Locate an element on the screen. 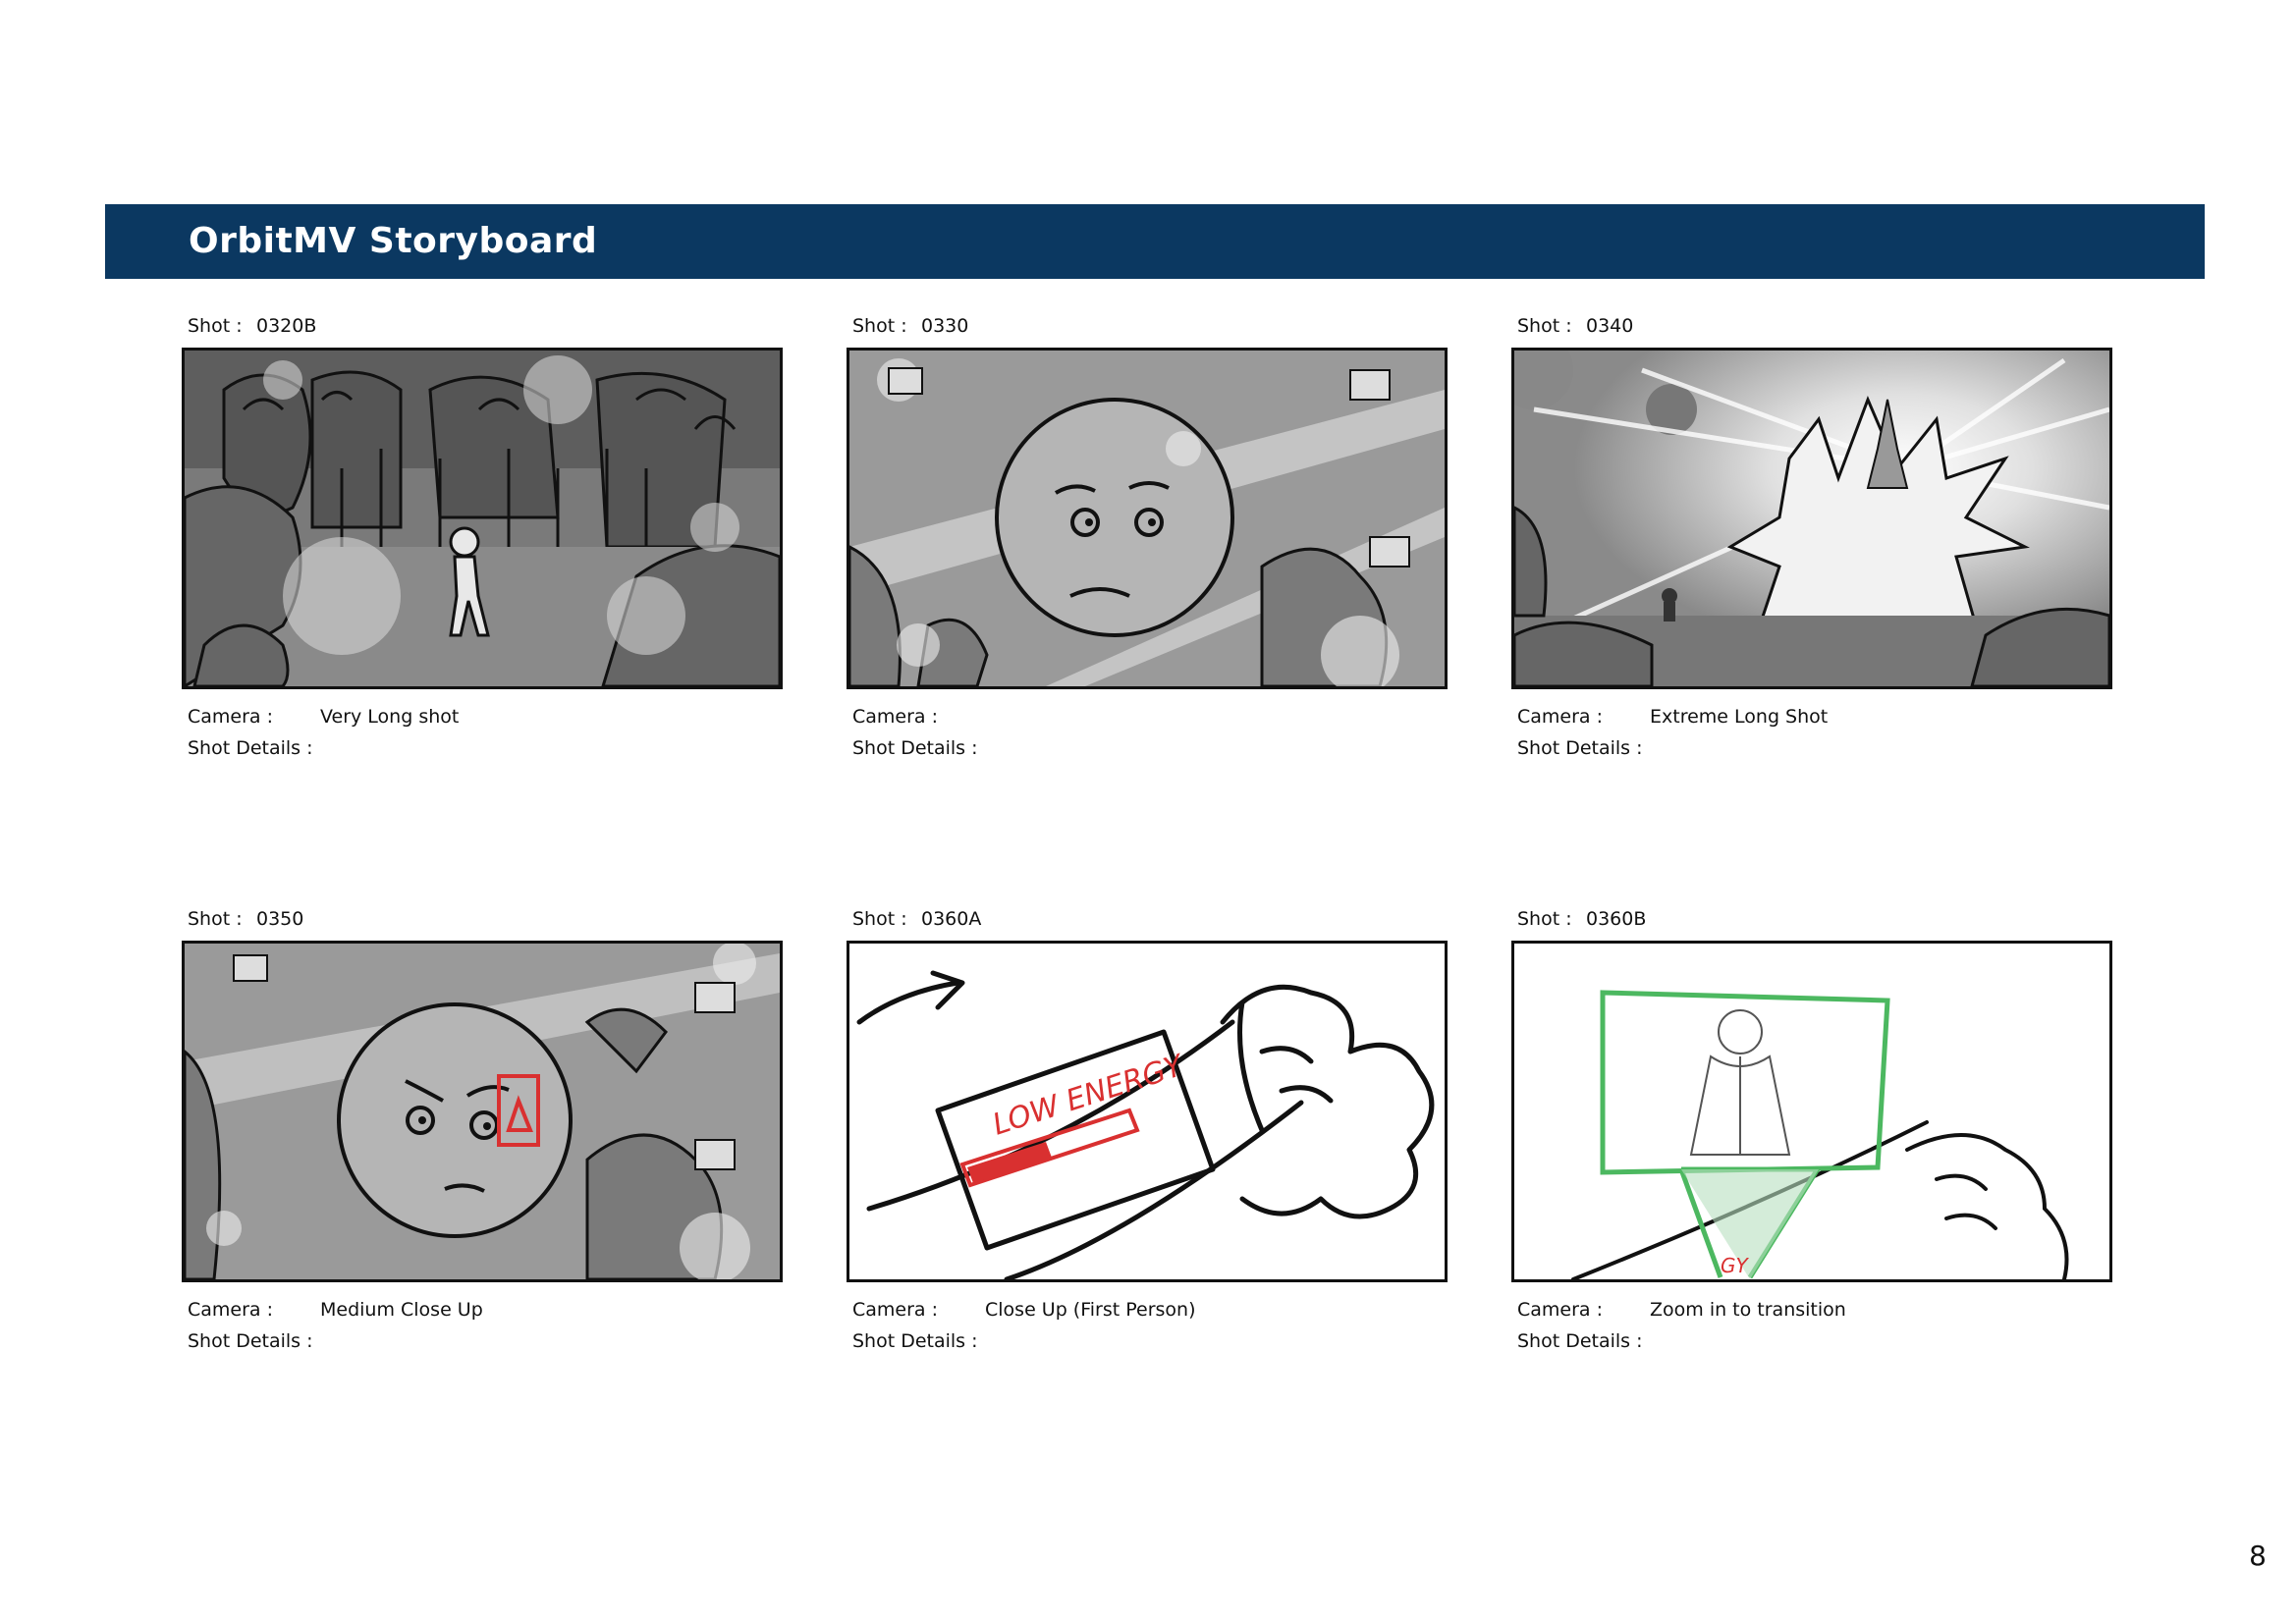  wrist-device-sketch: LOW ENERGY is located at coordinates (1147, 1111).